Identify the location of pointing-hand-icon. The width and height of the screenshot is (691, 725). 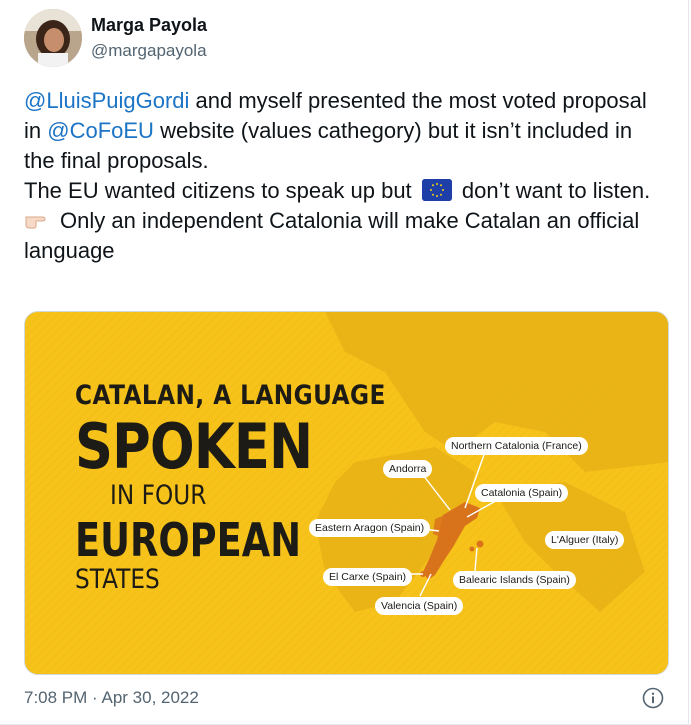
(38, 220).